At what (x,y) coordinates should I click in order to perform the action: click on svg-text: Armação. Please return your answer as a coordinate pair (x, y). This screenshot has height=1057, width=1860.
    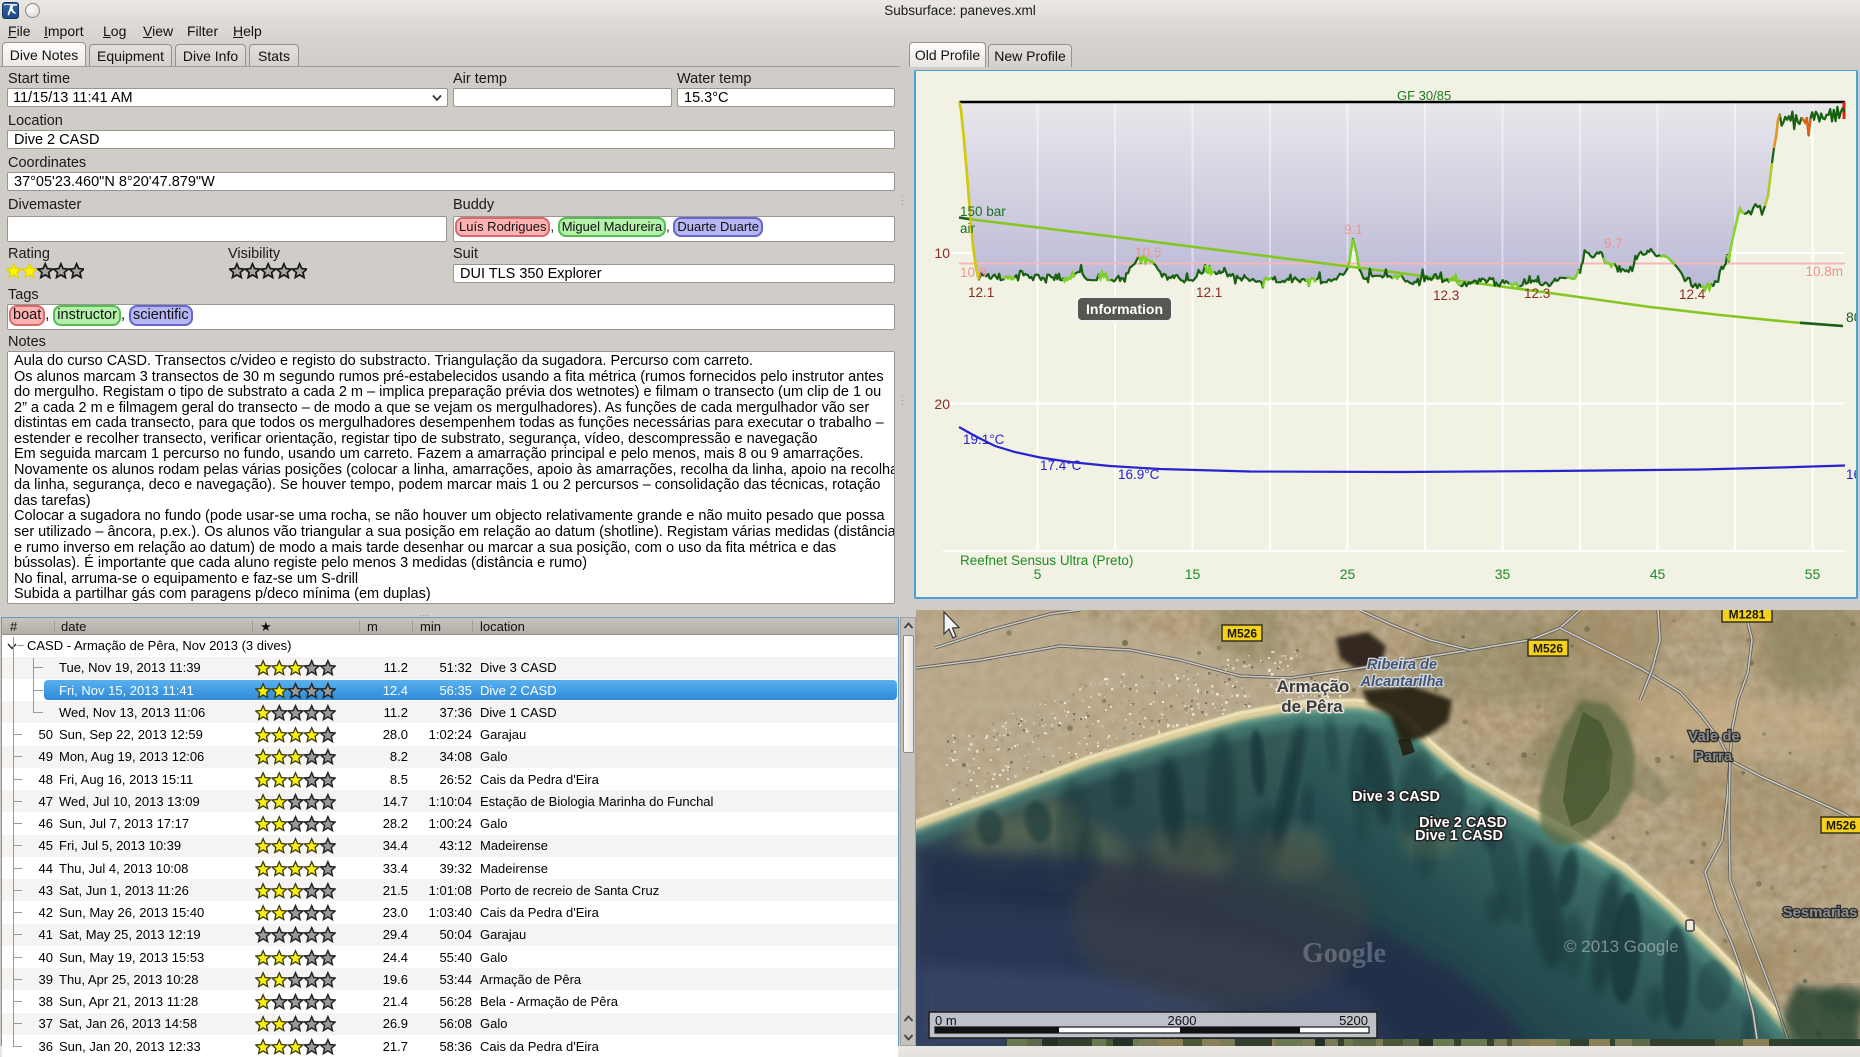
    Looking at the image, I should click on (1313, 686).